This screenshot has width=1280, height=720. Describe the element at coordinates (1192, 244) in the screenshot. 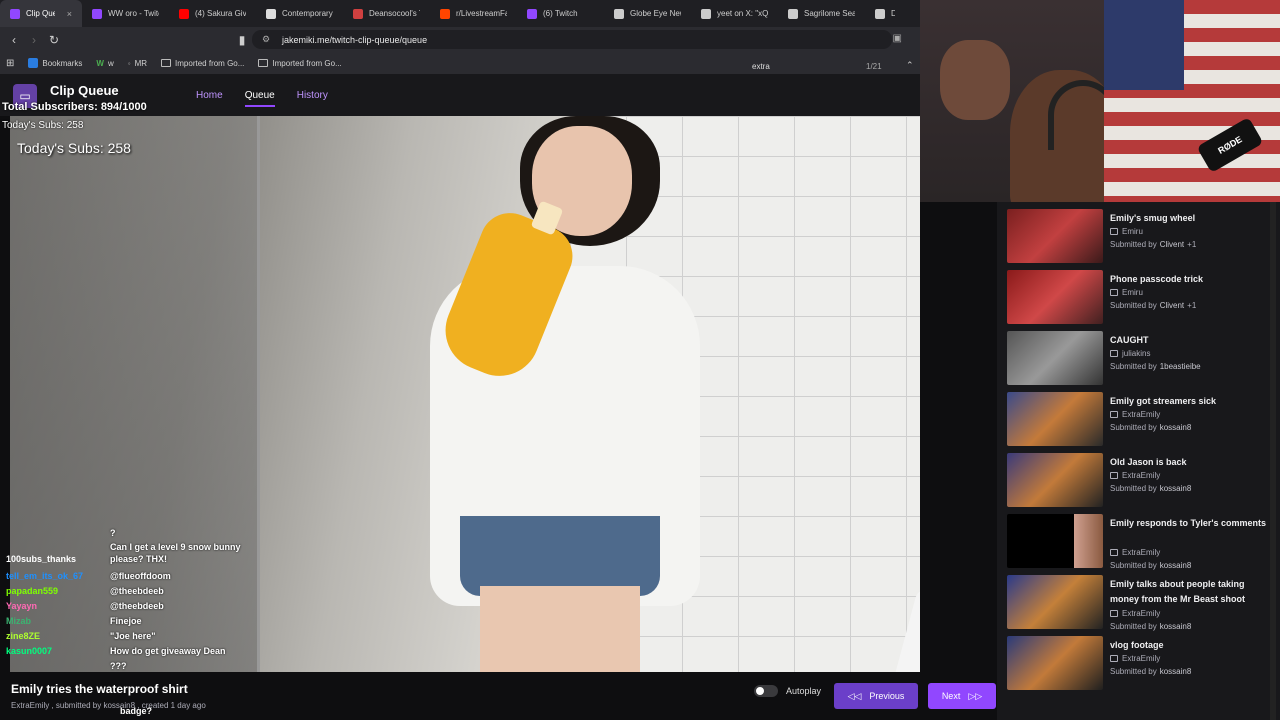

I see `submitter-extra-count: +1` at that location.